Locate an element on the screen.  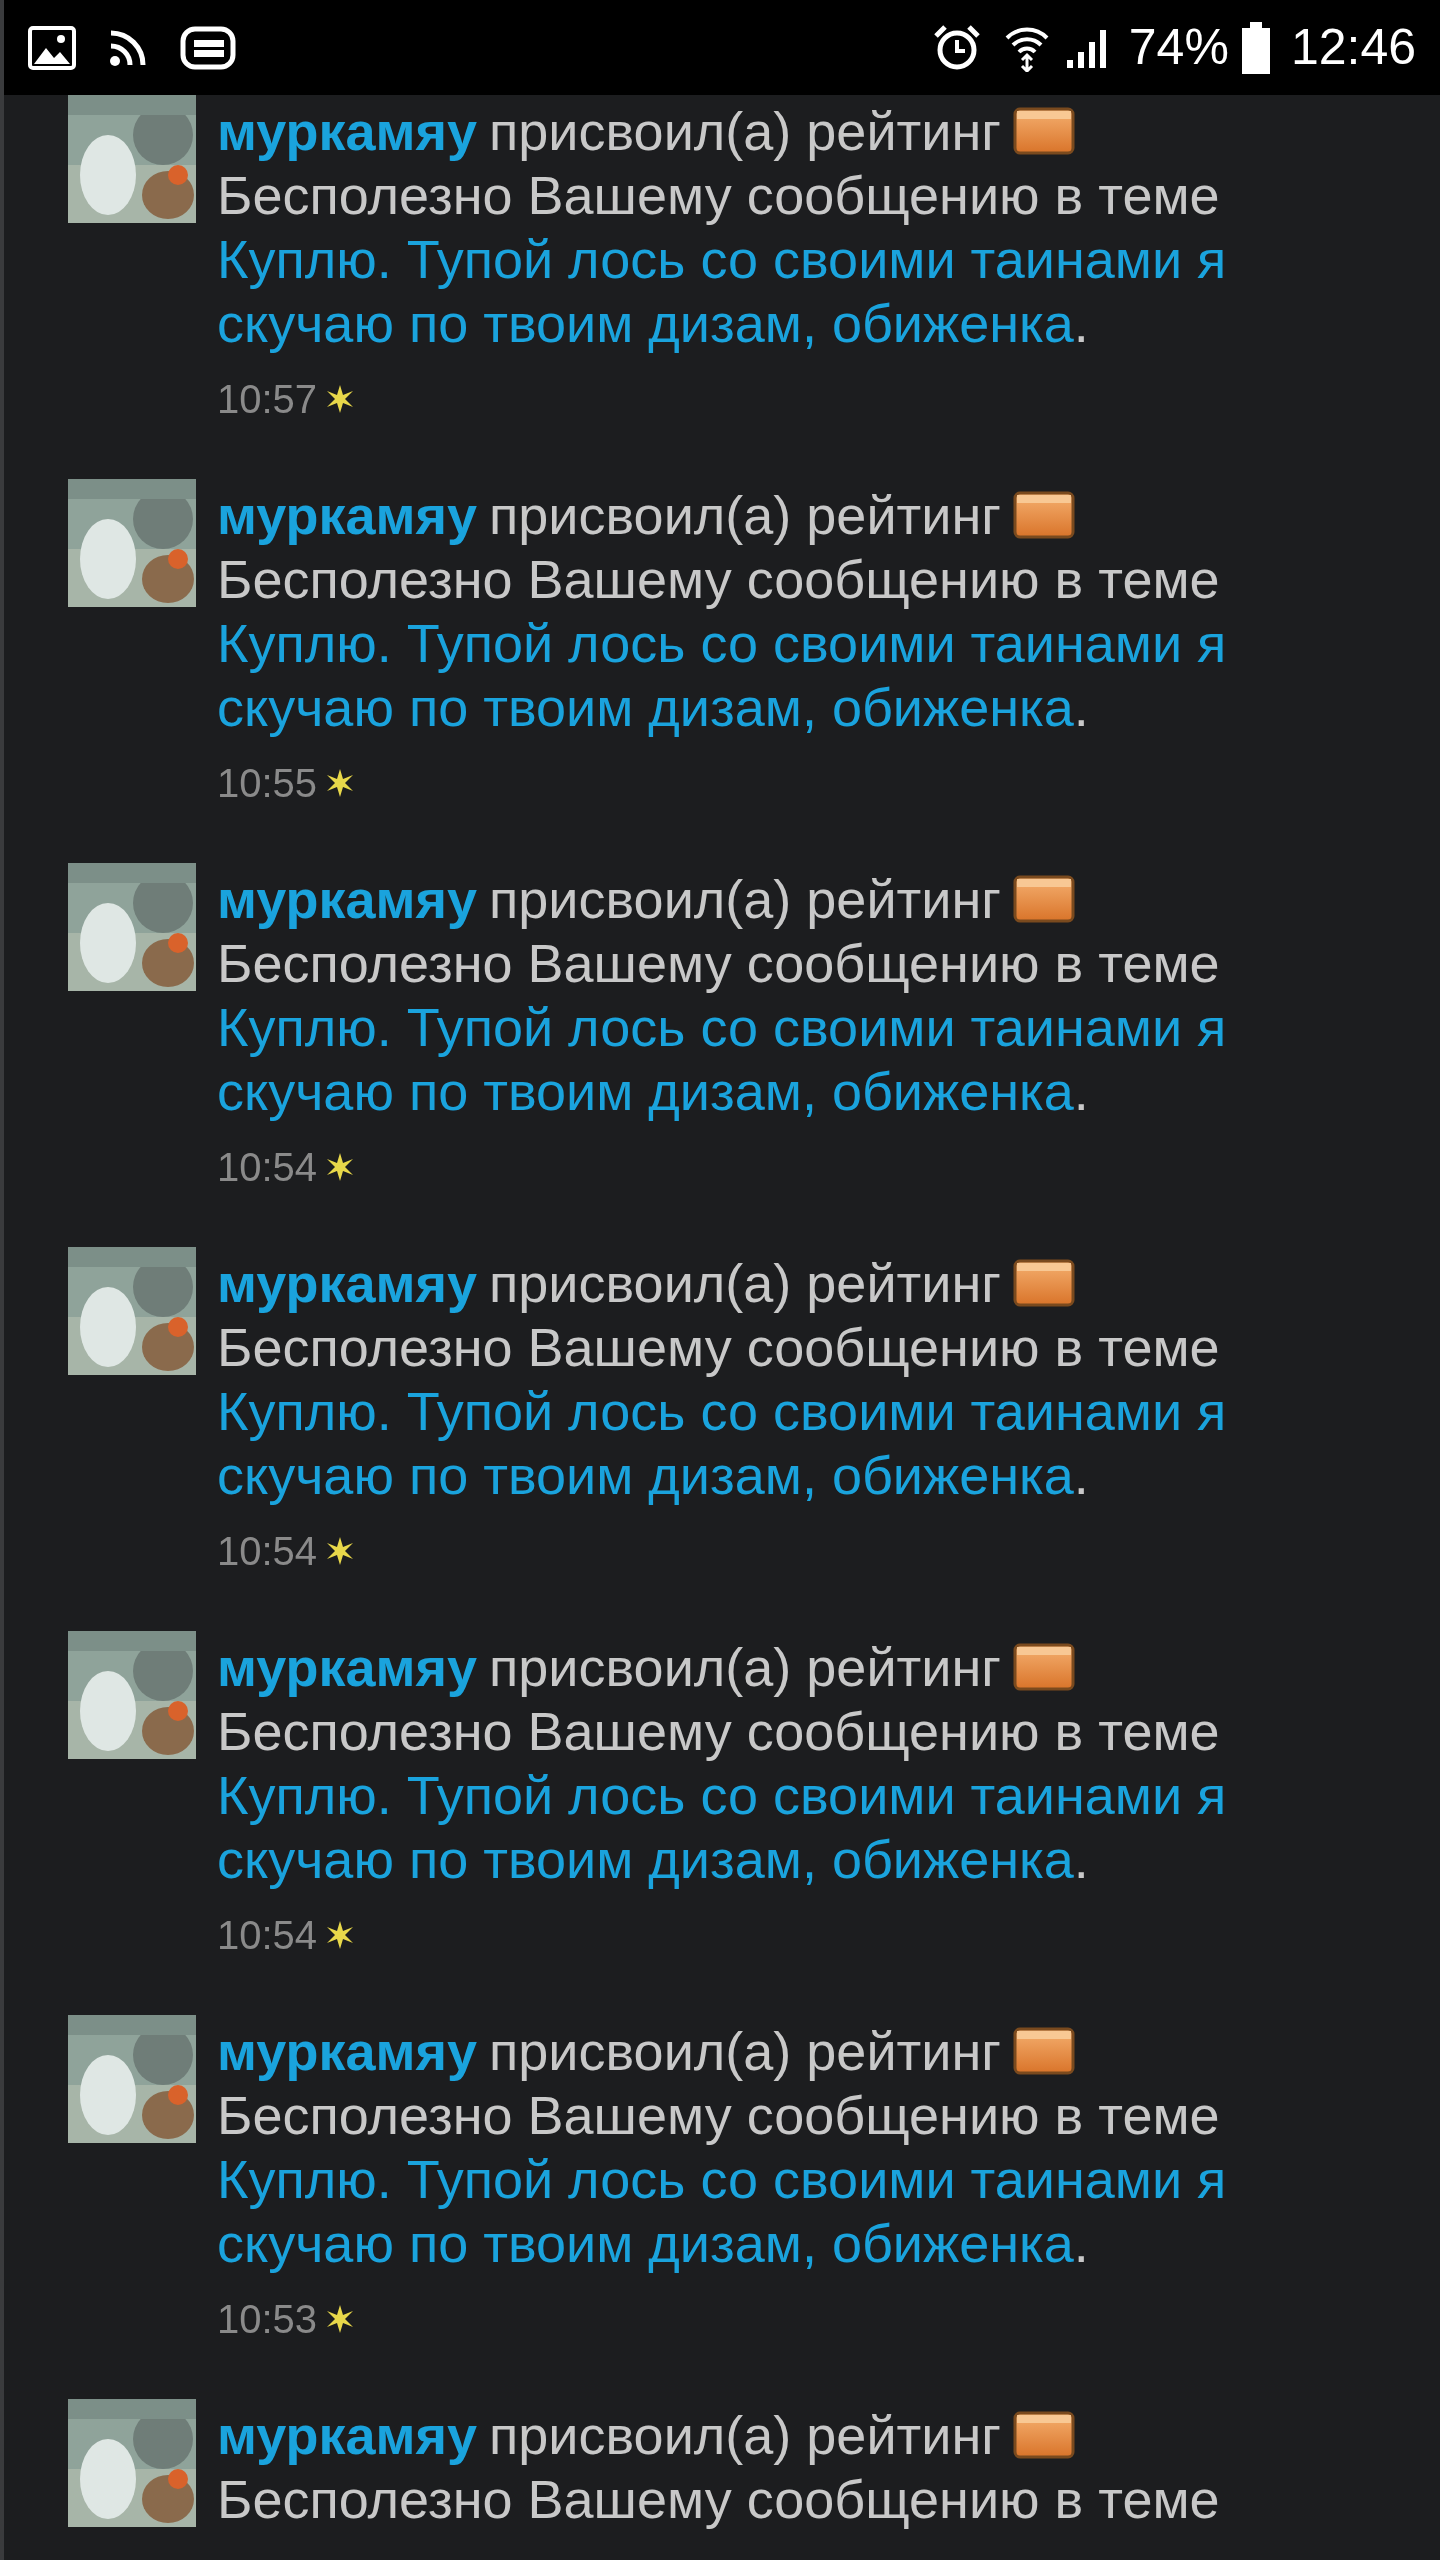
alarm-icon is located at coordinates (956, 47).